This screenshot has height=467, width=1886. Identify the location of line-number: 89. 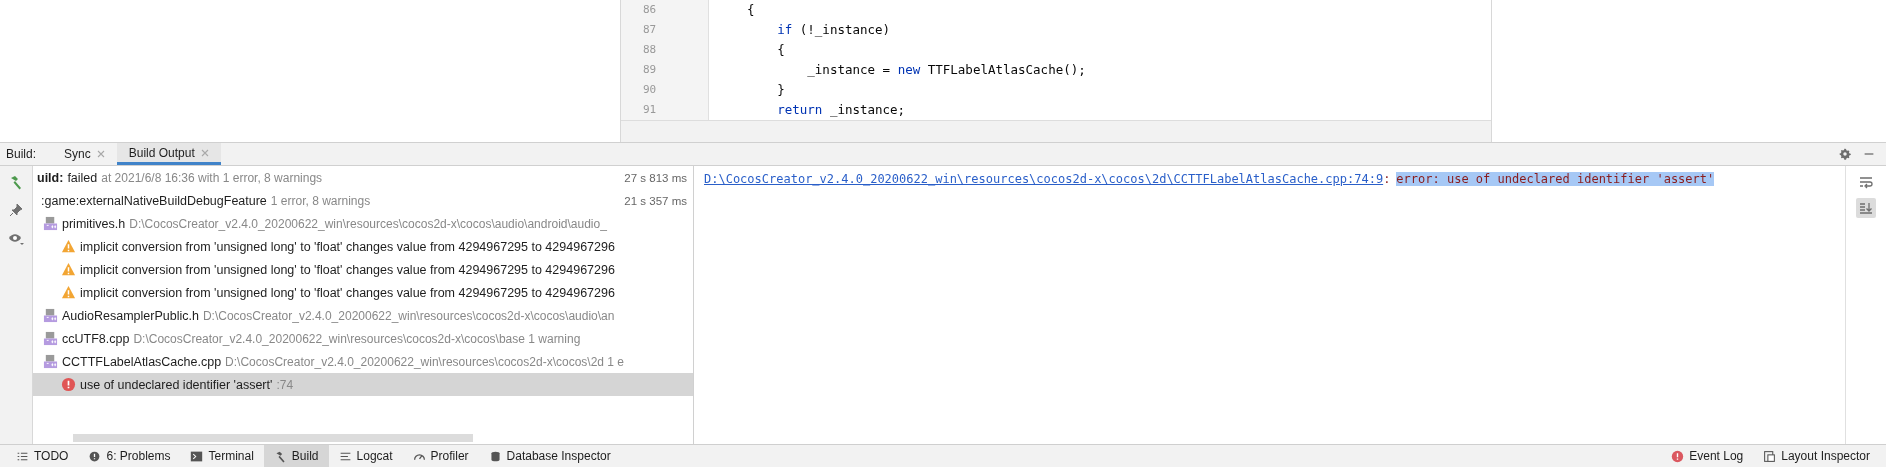
(650, 70).